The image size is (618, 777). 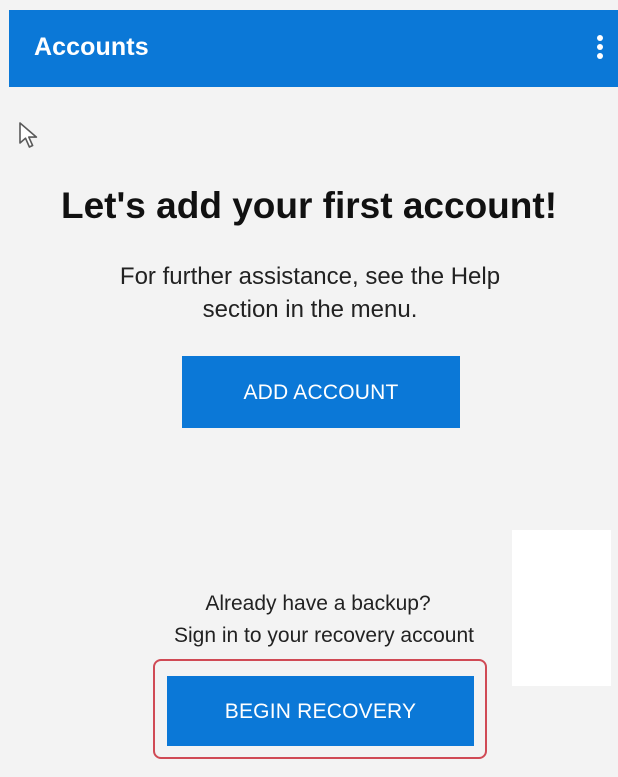 What do you see at coordinates (324, 635) in the screenshot?
I see `recovery-prompt: Sign in to your recovery account` at bounding box center [324, 635].